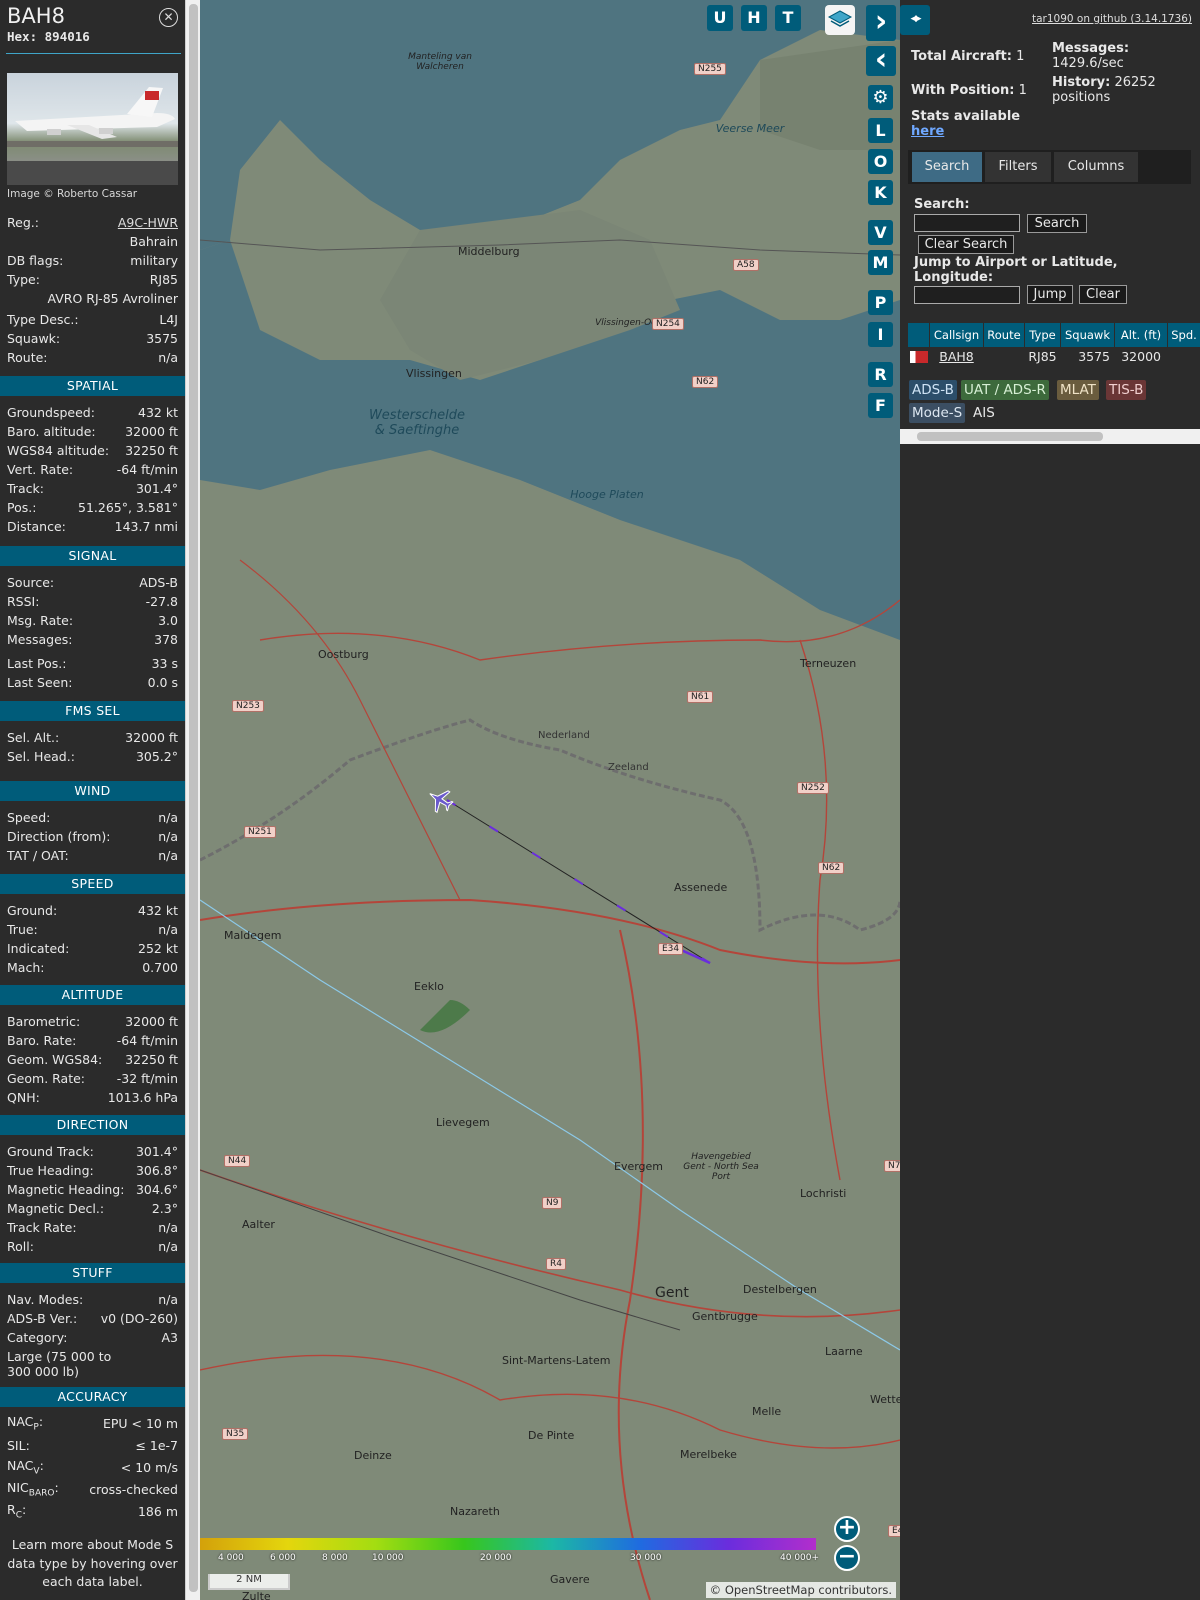 The image size is (1200, 1600). Describe the element at coordinates (937, 413) in the screenshot. I see `source-badge-mode-s: Mode-S` at that location.